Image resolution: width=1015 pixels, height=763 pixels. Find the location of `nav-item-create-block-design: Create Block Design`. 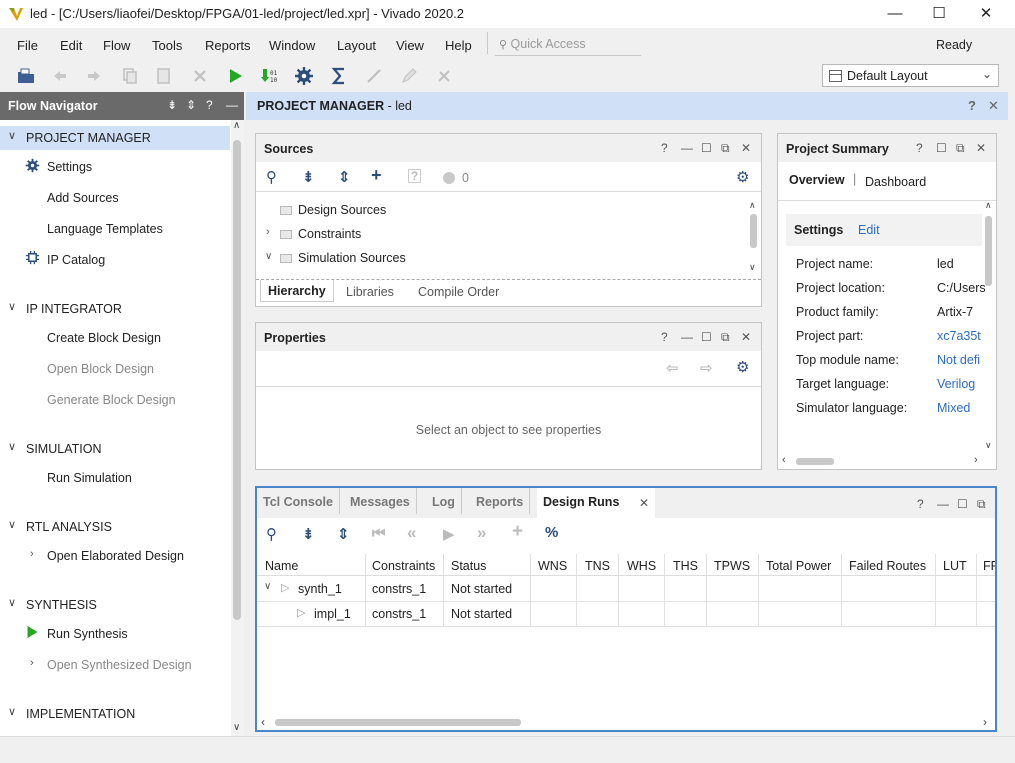

nav-item-create-block-design: Create Block Design is located at coordinates (104, 338).